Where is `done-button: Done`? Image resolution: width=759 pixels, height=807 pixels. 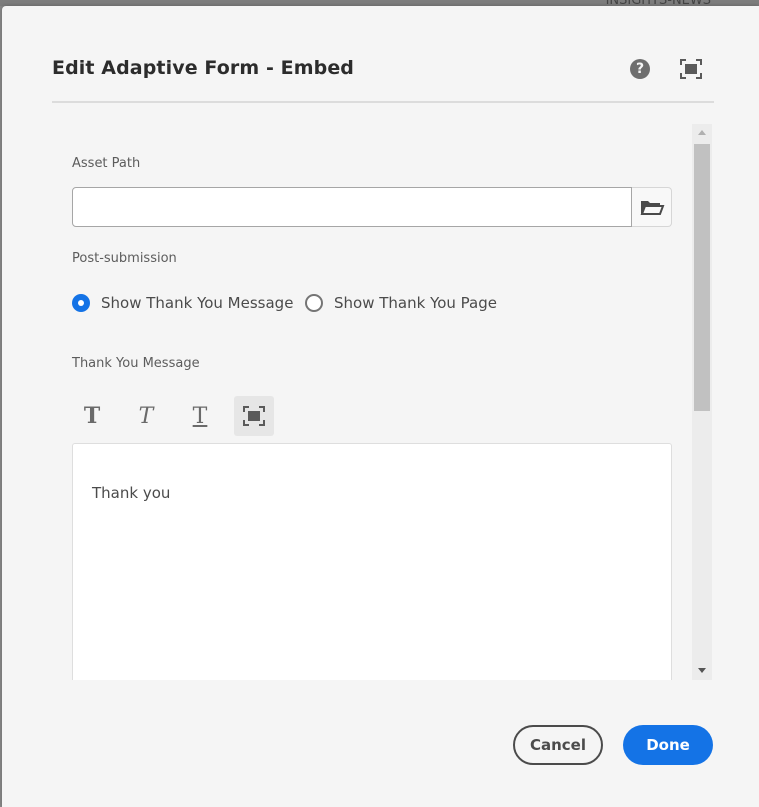
done-button: Done is located at coordinates (668, 745).